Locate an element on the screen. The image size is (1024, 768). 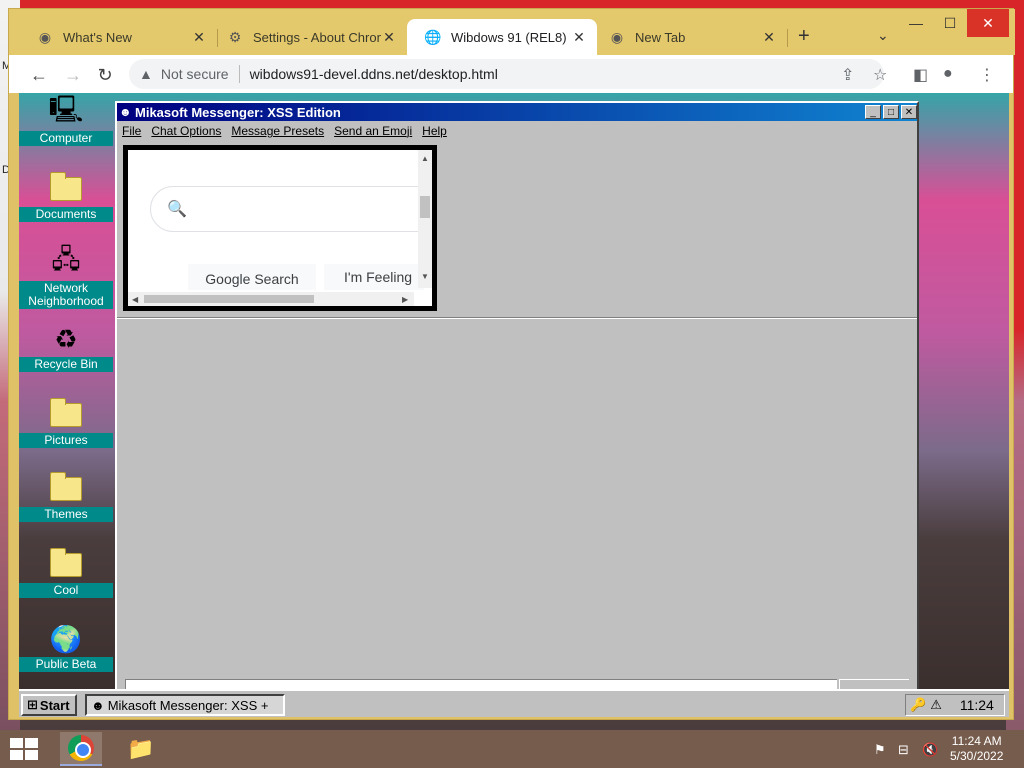
menu-send-emoji: Send an Emoji is located at coordinates (373, 131).